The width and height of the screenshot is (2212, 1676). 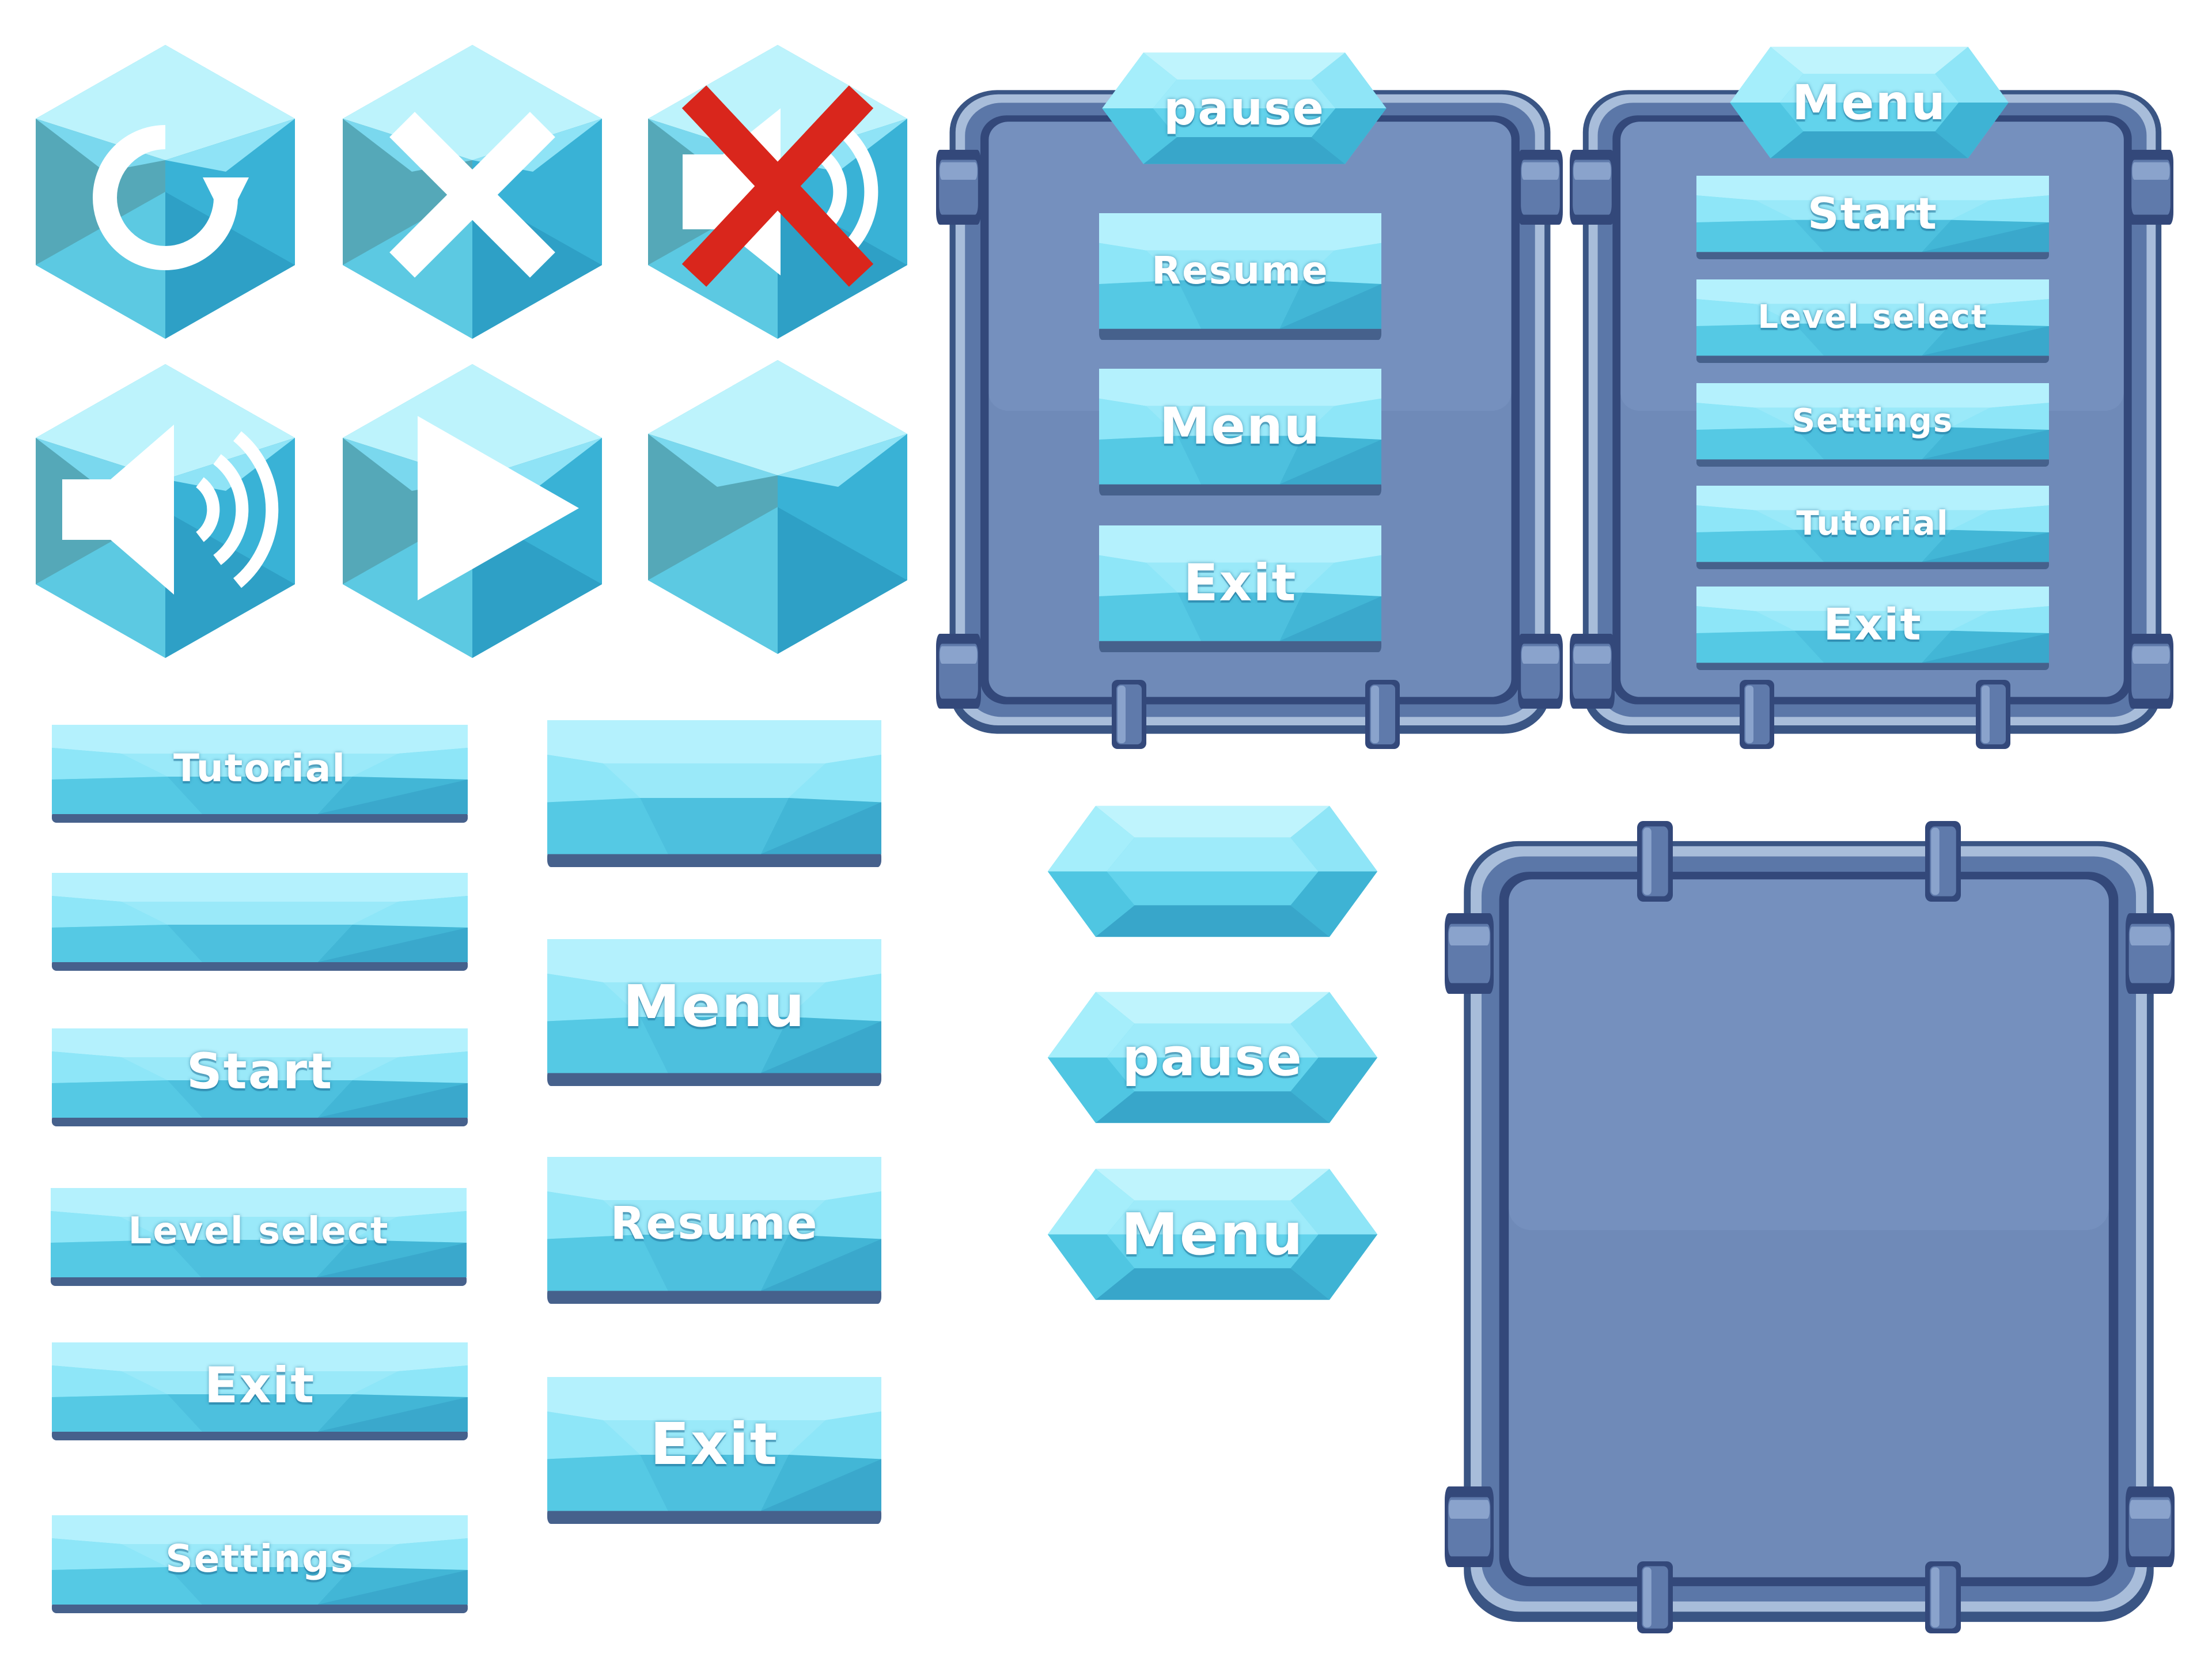 I want to click on close-icon, so click(x=472, y=192).